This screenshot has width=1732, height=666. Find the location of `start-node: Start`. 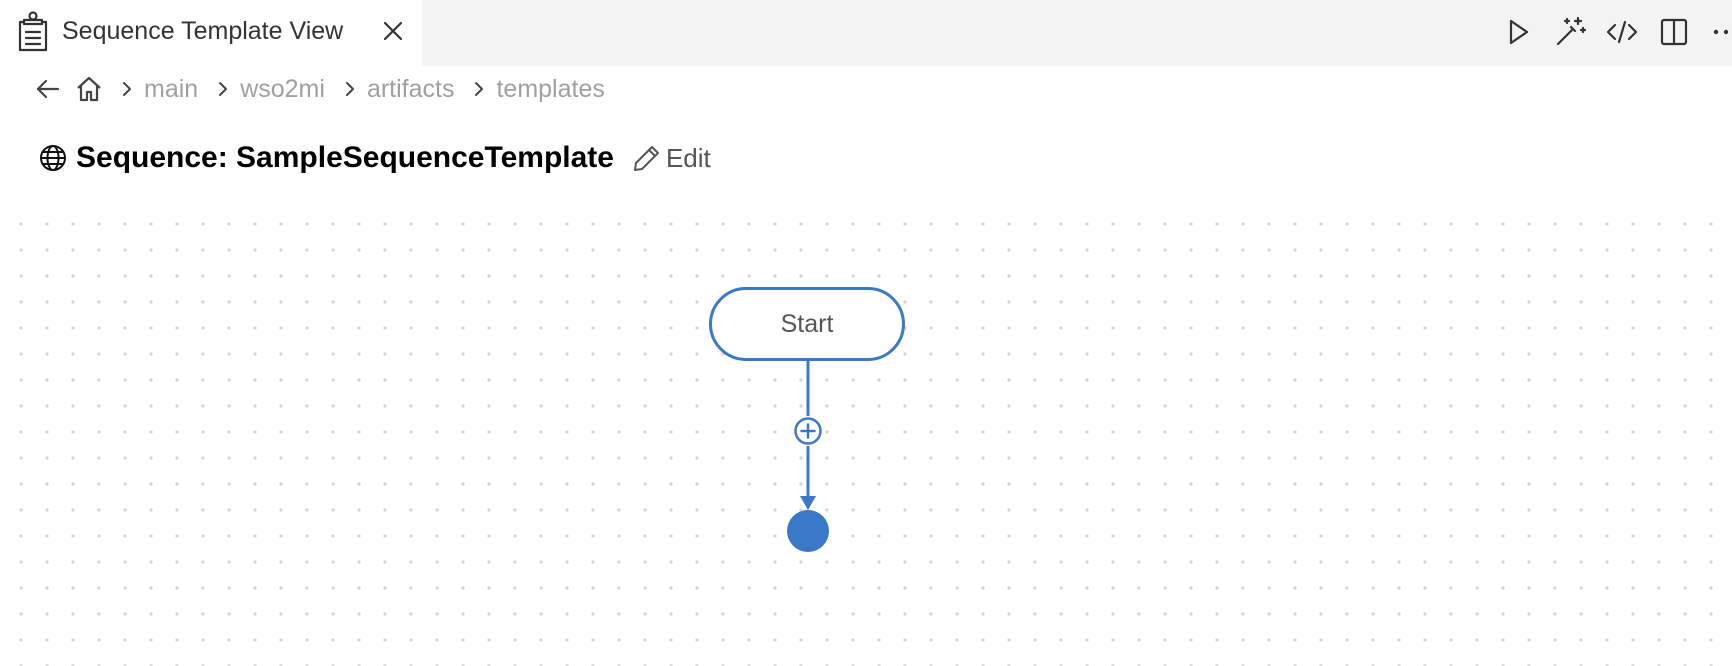

start-node: Start is located at coordinates (807, 324).